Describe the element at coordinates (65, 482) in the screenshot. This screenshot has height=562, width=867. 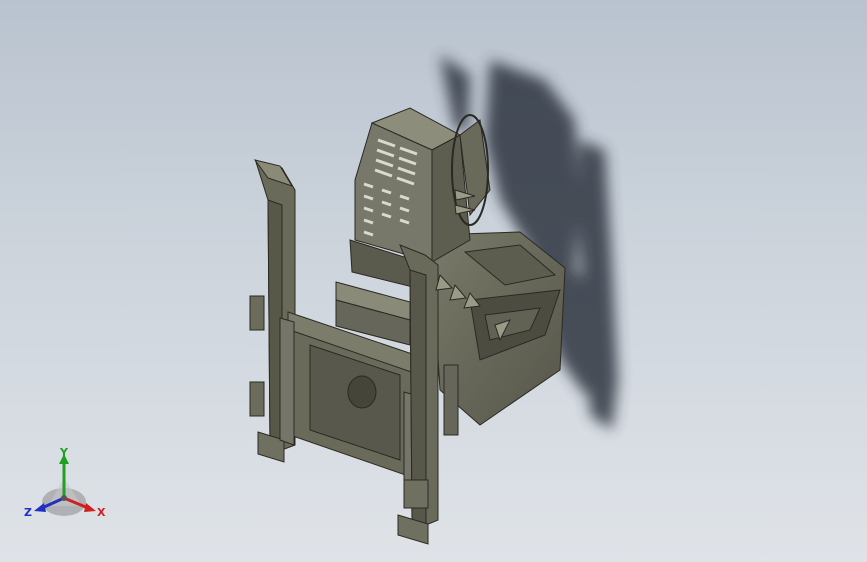
I see `triad-graphic: Y X Z` at that location.